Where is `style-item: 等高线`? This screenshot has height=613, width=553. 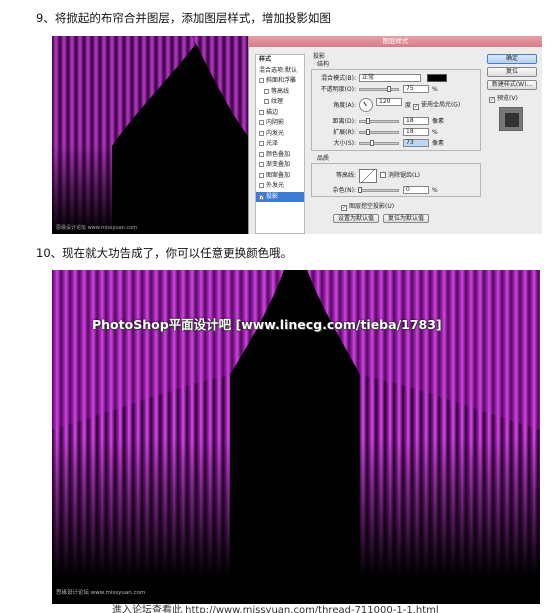
style-item: 等高线 is located at coordinates (280, 92).